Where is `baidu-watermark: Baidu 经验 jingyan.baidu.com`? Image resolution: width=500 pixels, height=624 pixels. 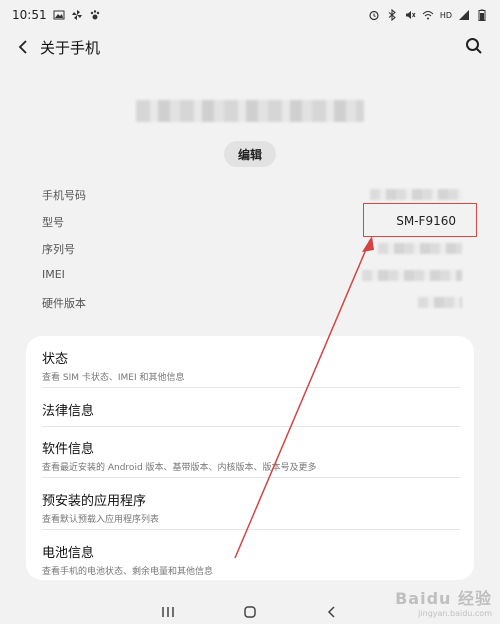
baidu-watermark: Baidu 经验 jingyan.baidu.com is located at coordinates (443, 601).